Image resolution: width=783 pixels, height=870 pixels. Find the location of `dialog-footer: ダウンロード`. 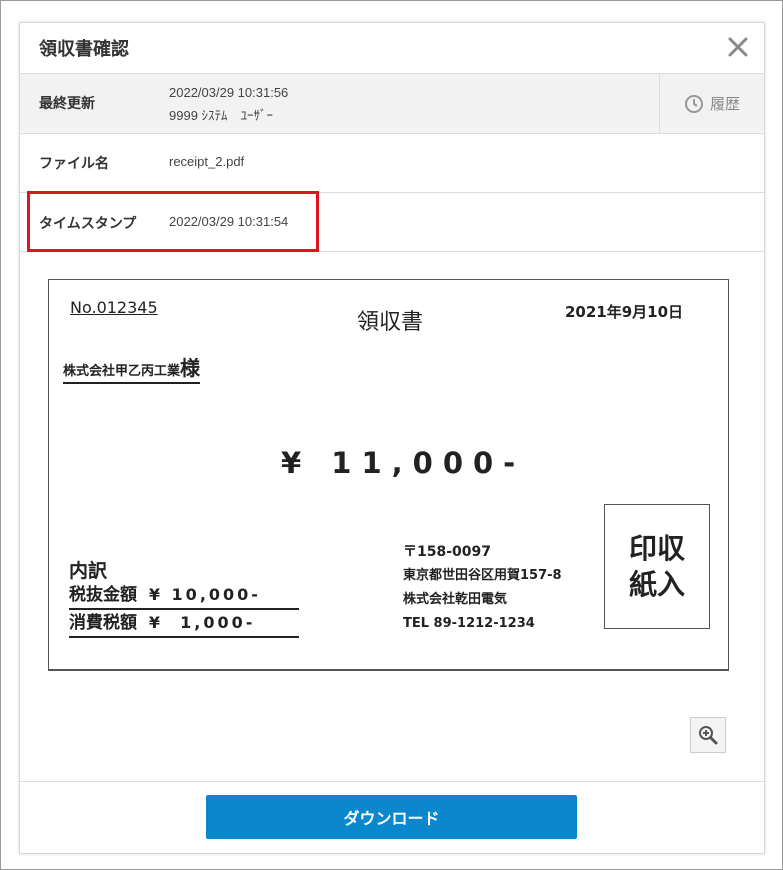

dialog-footer: ダウンロード is located at coordinates (392, 817).